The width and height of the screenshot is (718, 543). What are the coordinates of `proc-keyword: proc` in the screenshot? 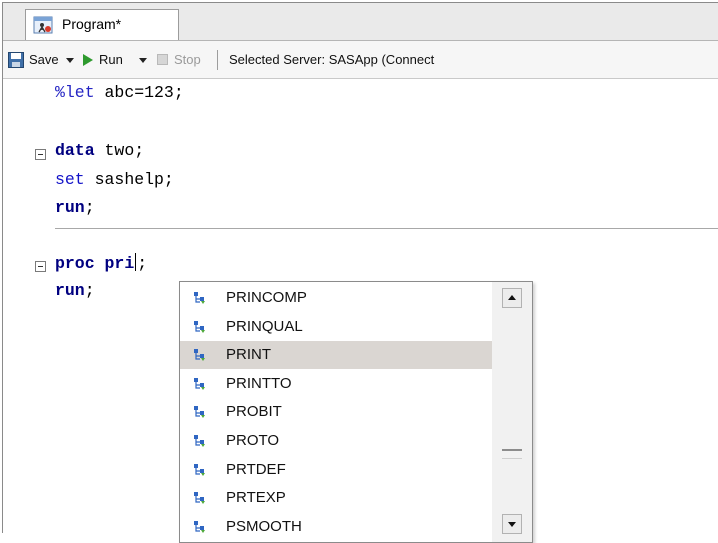 It's located at (75, 263).